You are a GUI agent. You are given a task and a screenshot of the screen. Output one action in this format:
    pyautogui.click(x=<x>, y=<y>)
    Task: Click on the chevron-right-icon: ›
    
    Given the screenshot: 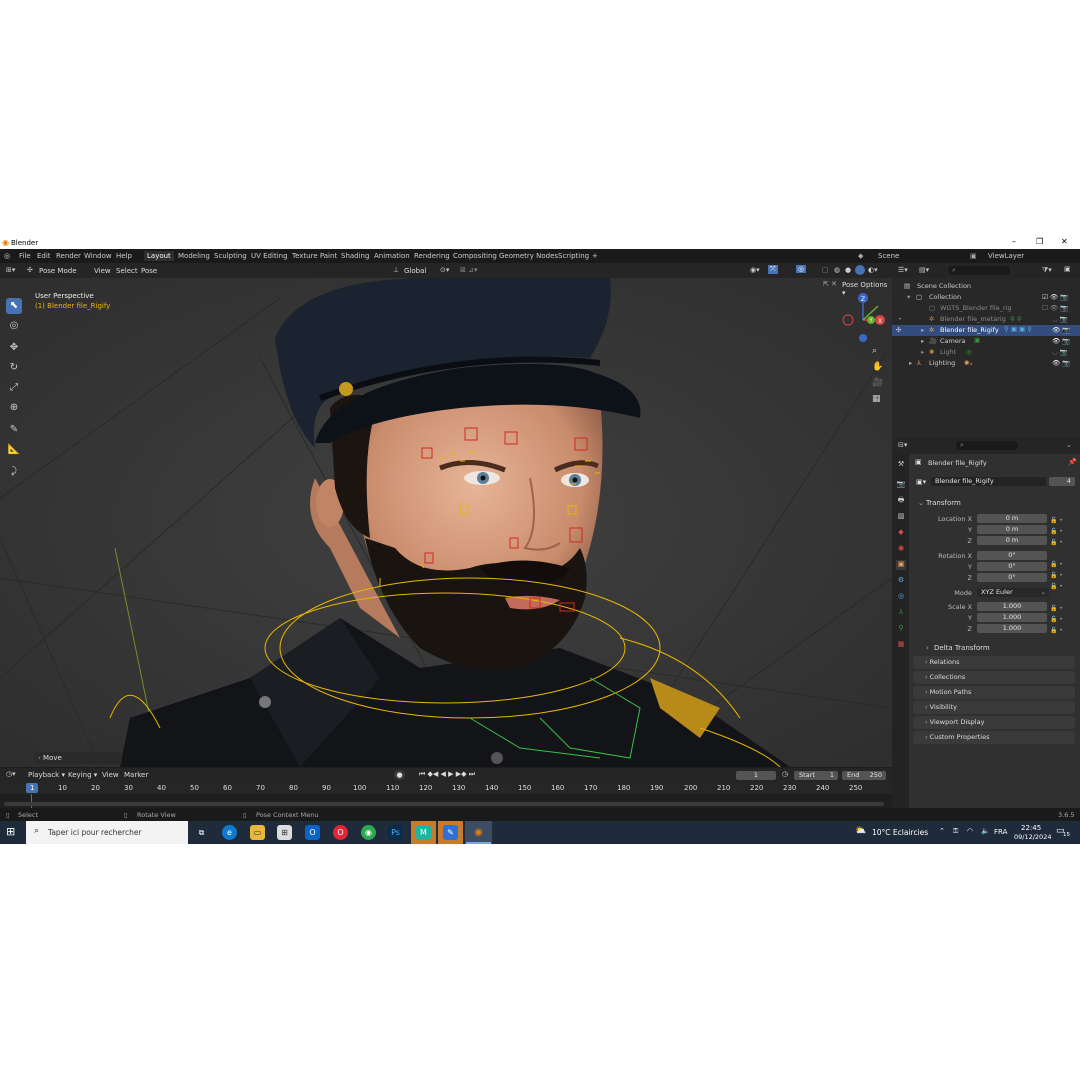 What is the action you would take?
    pyautogui.click(x=927, y=648)
    